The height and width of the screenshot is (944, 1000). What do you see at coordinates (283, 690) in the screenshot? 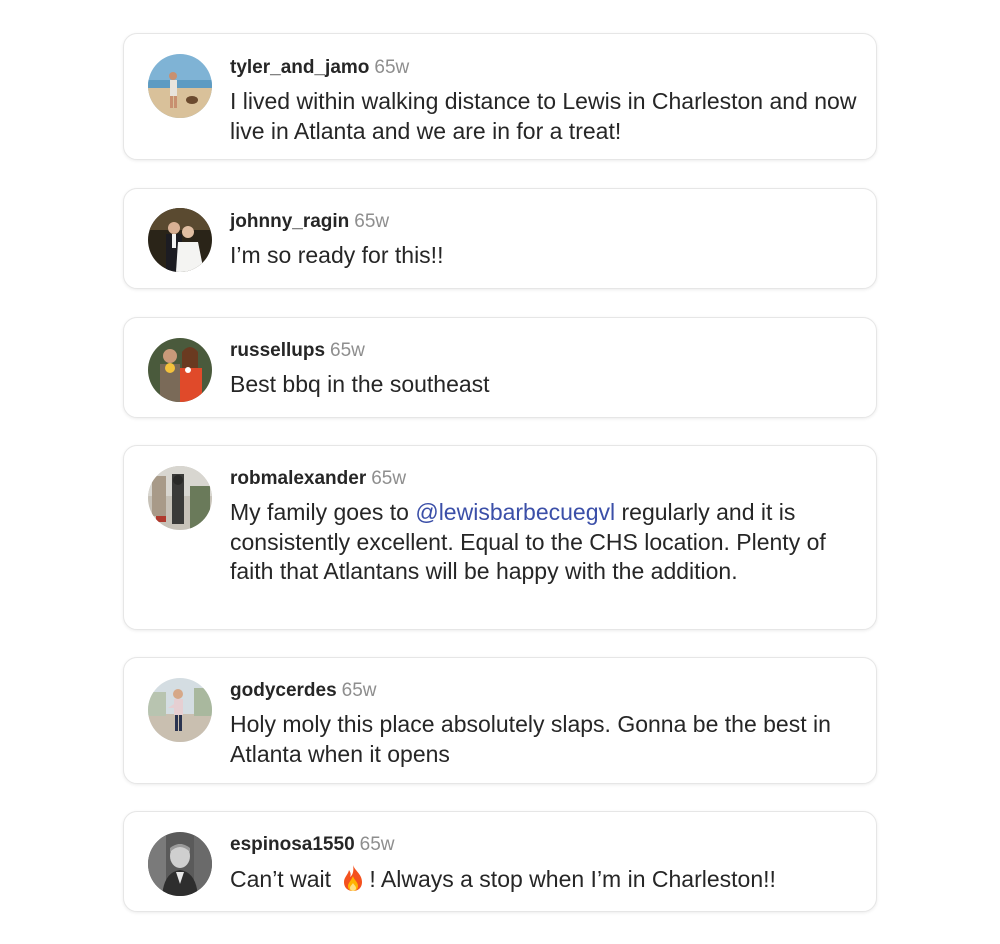
I see `username: godycerdes` at bounding box center [283, 690].